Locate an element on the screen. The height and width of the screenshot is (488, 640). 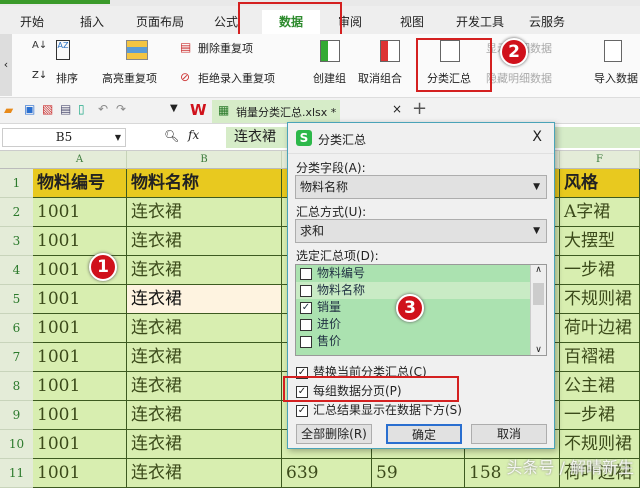
cell-b6: 连衣裙 is located at coordinates (204, 328).